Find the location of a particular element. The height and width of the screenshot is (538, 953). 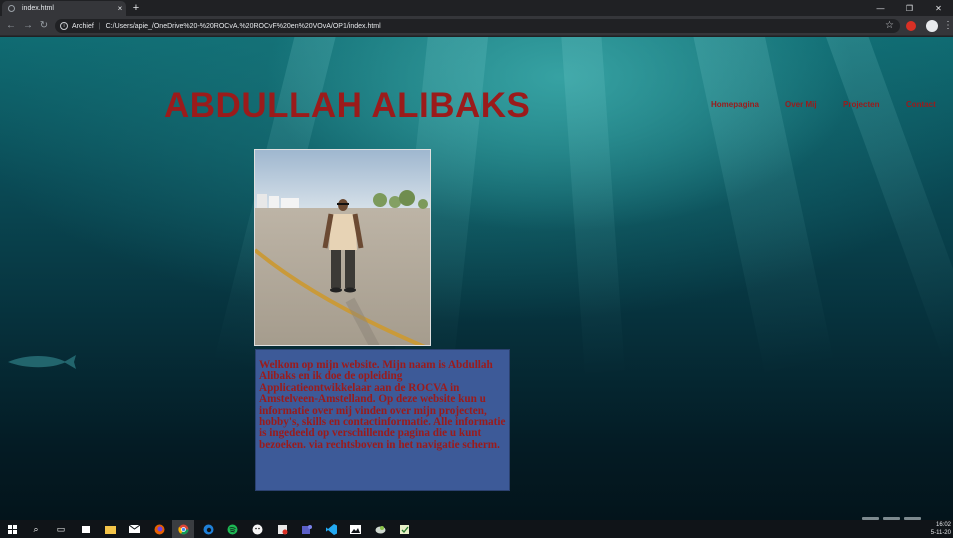

tab-title: index.html is located at coordinates (38, 8).